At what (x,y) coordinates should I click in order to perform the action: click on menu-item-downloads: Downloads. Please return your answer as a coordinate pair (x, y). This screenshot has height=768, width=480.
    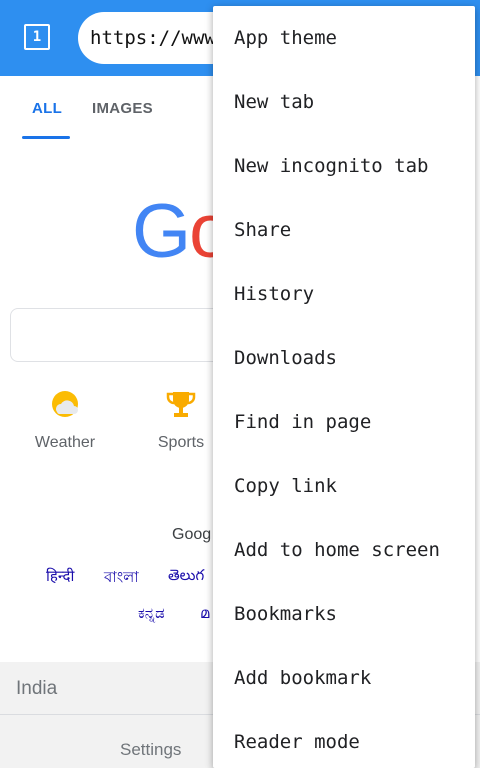
    Looking at the image, I should click on (344, 358).